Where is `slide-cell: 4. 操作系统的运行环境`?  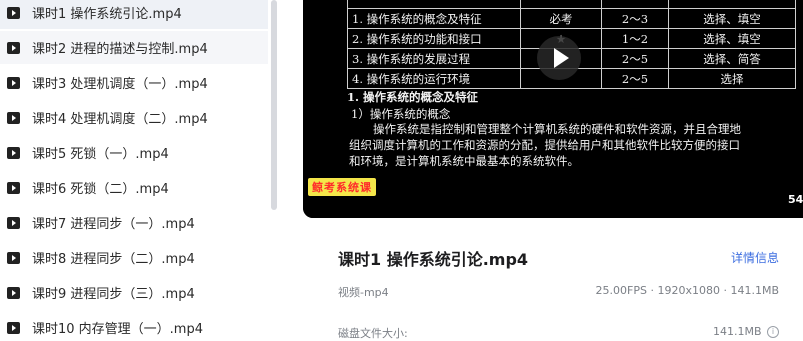
slide-cell: 4. 操作系统的运行环境 is located at coordinates (434, 78).